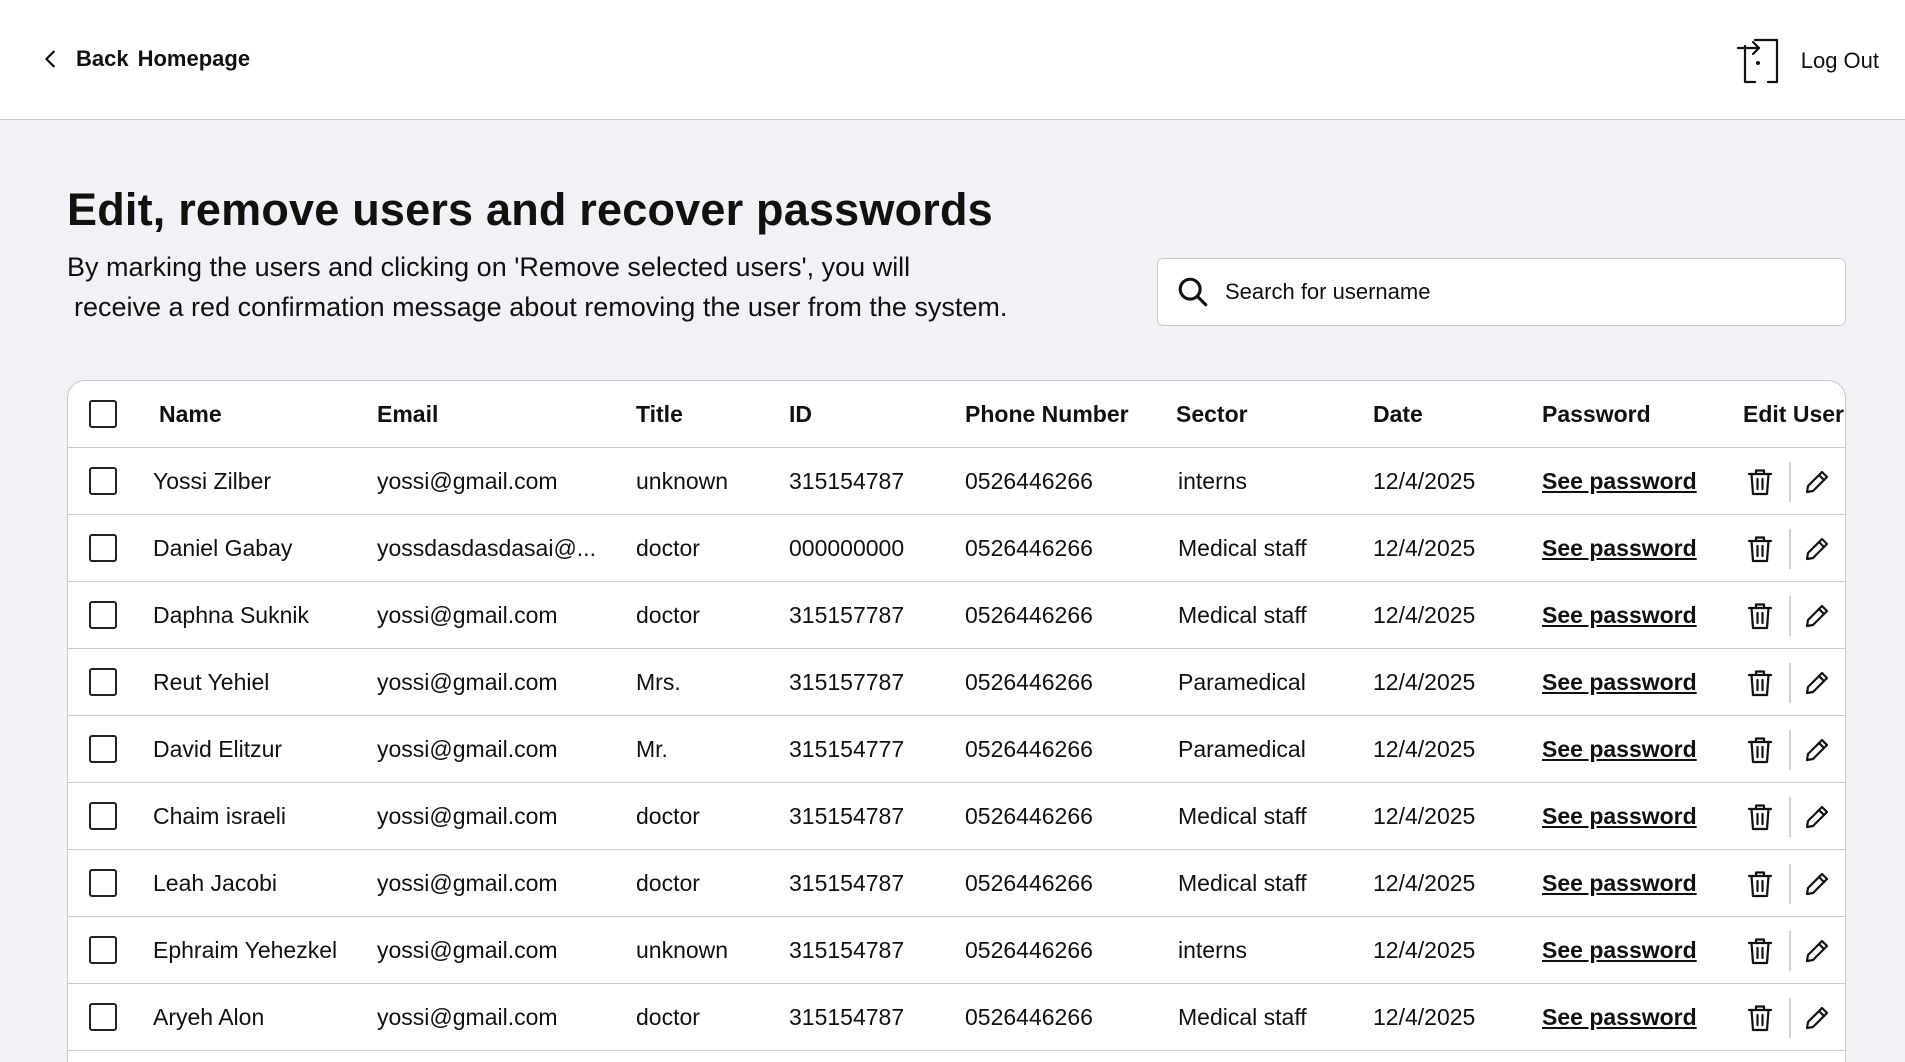 This screenshot has height=1062, width=1905. What do you see at coordinates (1807, 61) in the screenshot?
I see `logout-button: Log Out` at bounding box center [1807, 61].